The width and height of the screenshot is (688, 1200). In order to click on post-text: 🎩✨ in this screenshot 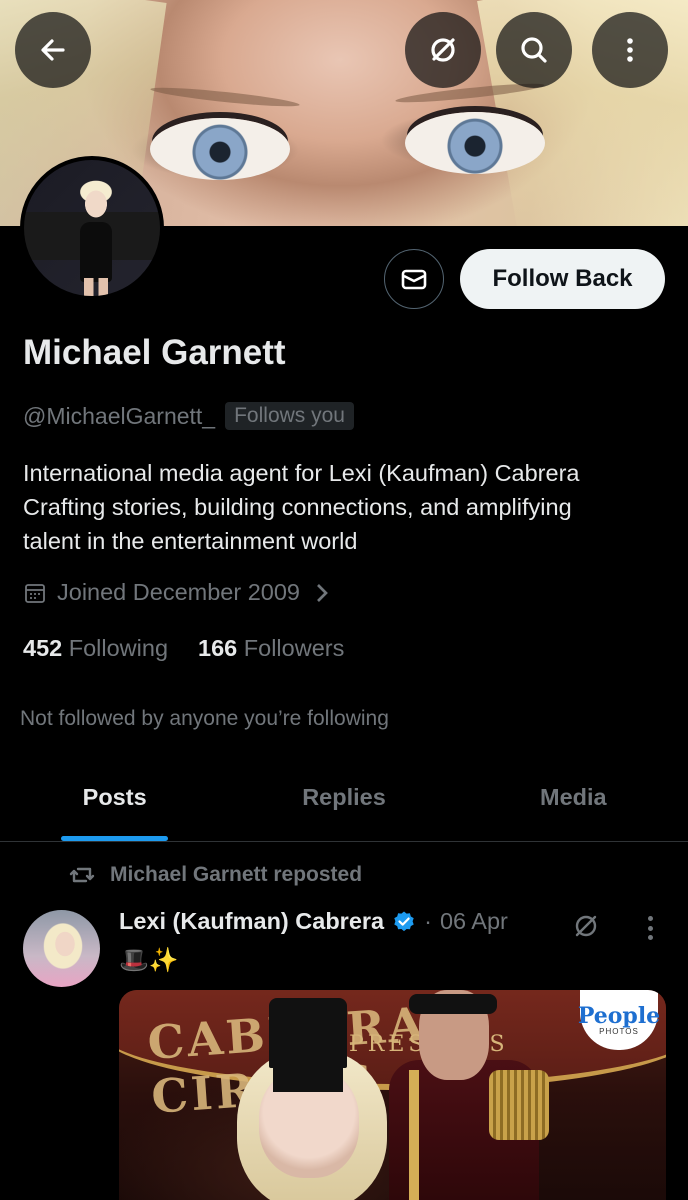, I will do `click(149, 960)`.